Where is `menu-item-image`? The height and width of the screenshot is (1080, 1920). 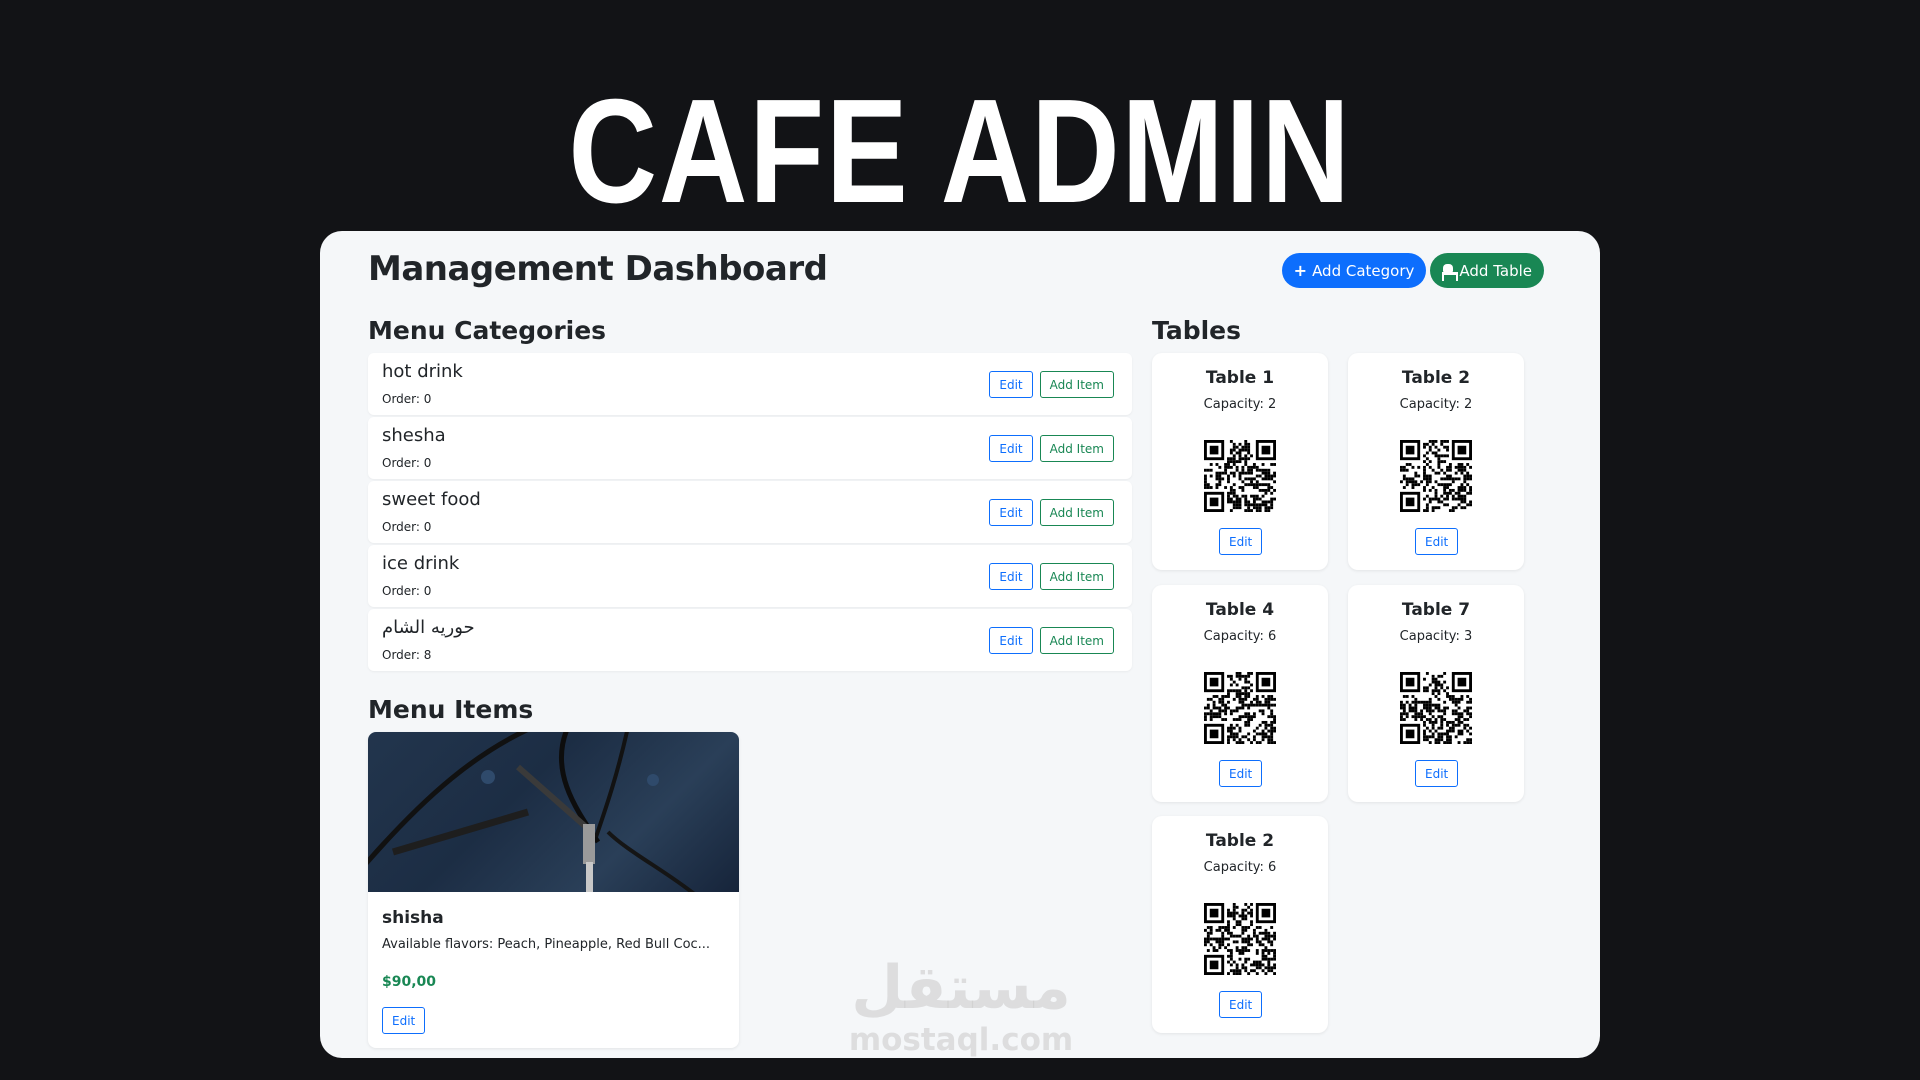 menu-item-image is located at coordinates (553, 812).